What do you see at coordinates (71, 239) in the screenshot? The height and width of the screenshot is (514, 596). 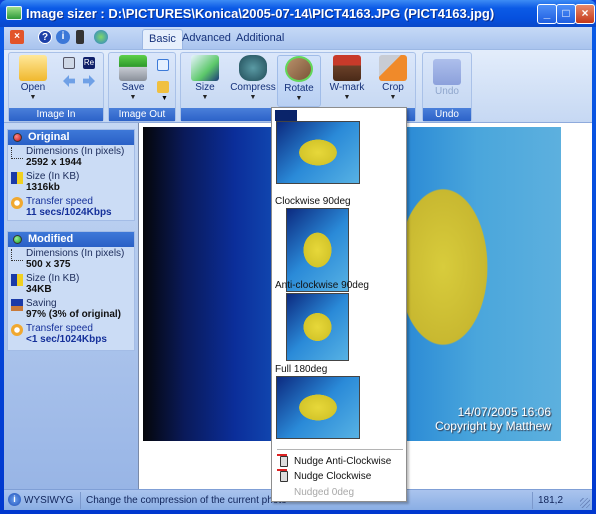 I see `modified-panel-header: Modified` at bounding box center [71, 239].